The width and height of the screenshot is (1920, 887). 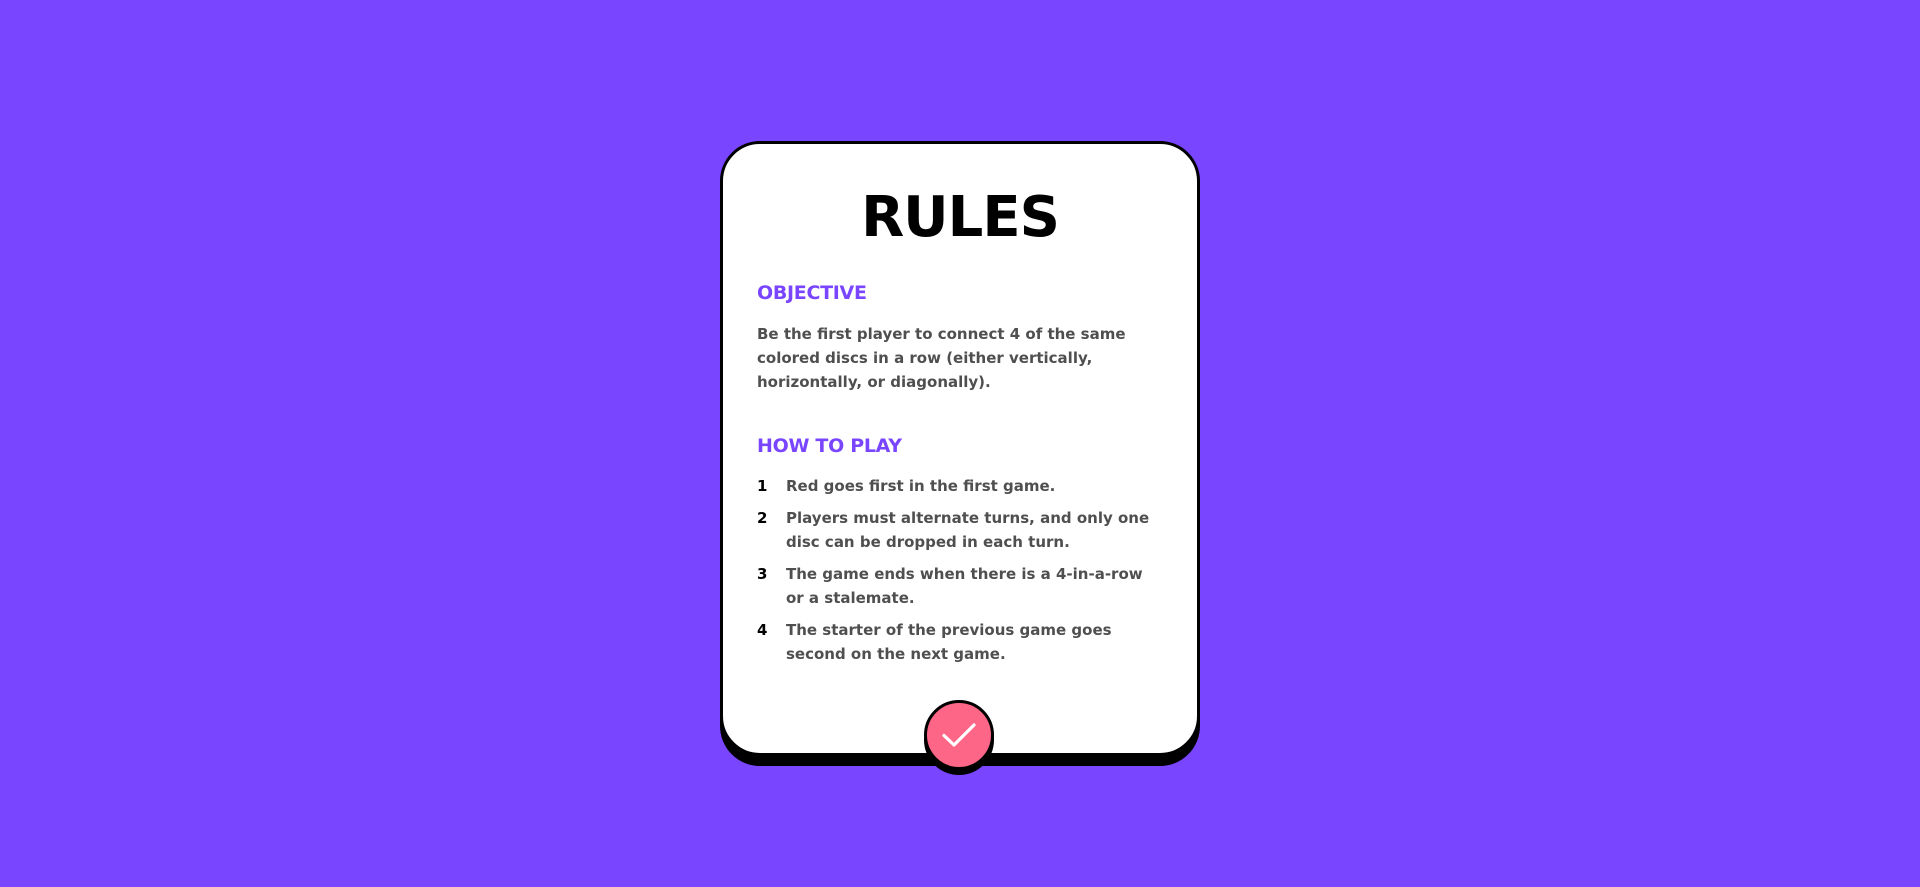 What do you see at coordinates (960, 217) in the screenshot?
I see `rules-title: RULES` at bounding box center [960, 217].